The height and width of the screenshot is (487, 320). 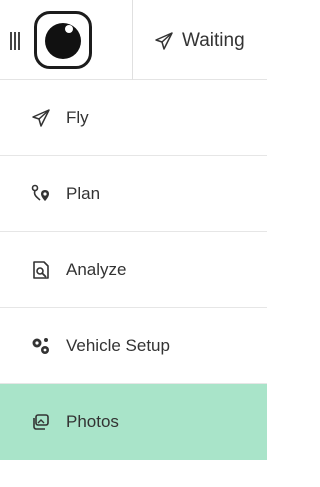 What do you see at coordinates (41, 346) in the screenshot?
I see `gears-icon` at bounding box center [41, 346].